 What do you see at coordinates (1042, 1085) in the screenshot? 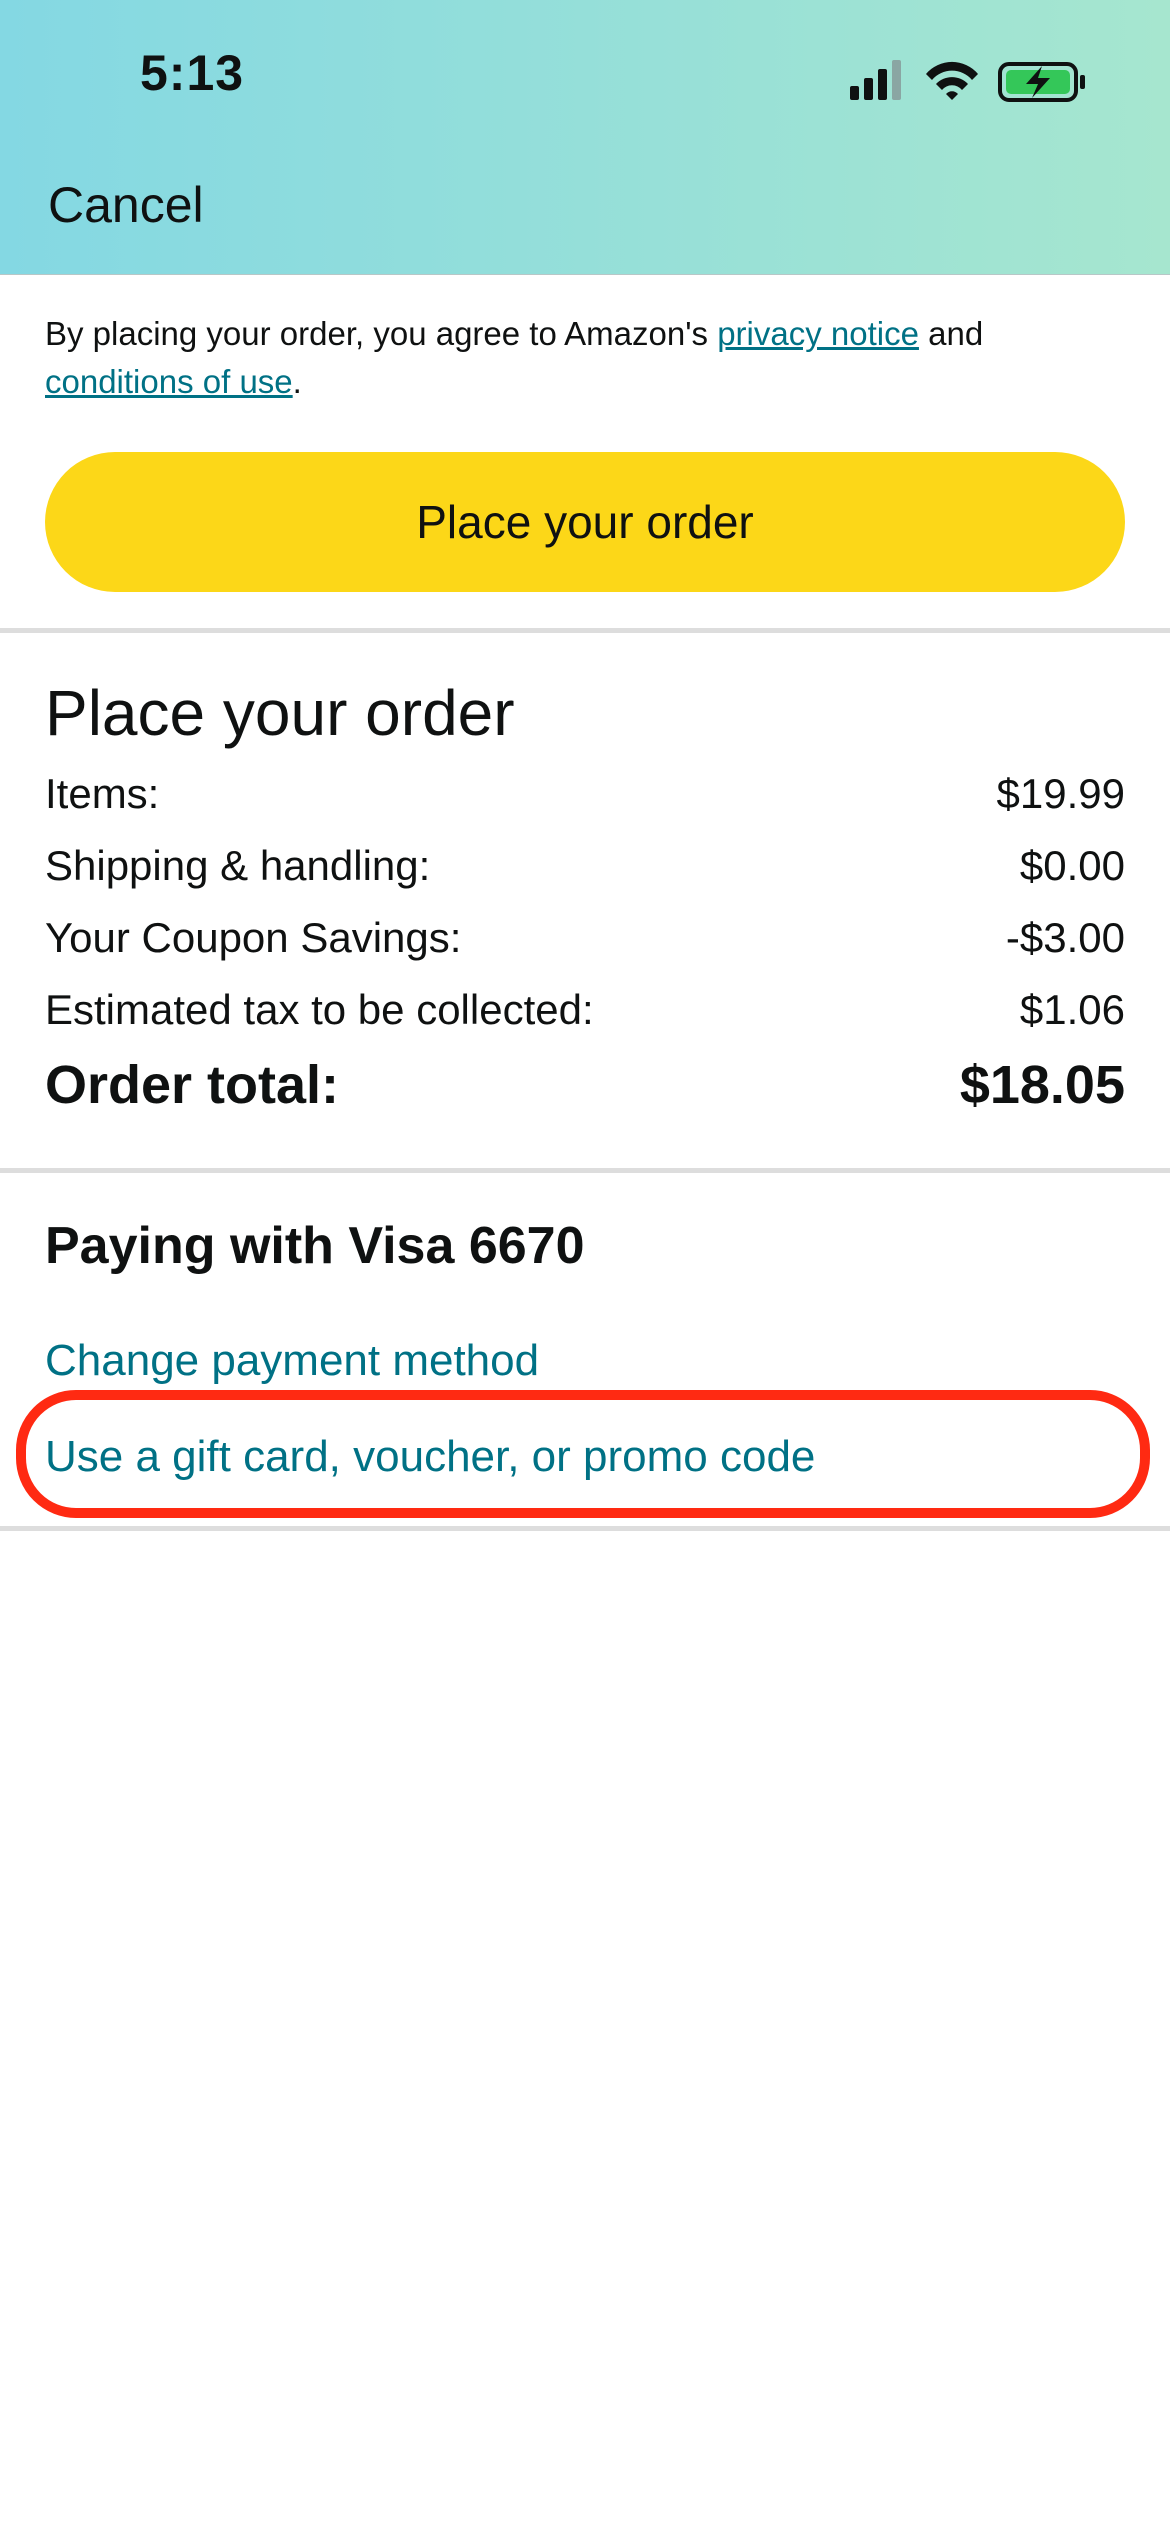
I see `order-total-value: $18.05` at bounding box center [1042, 1085].